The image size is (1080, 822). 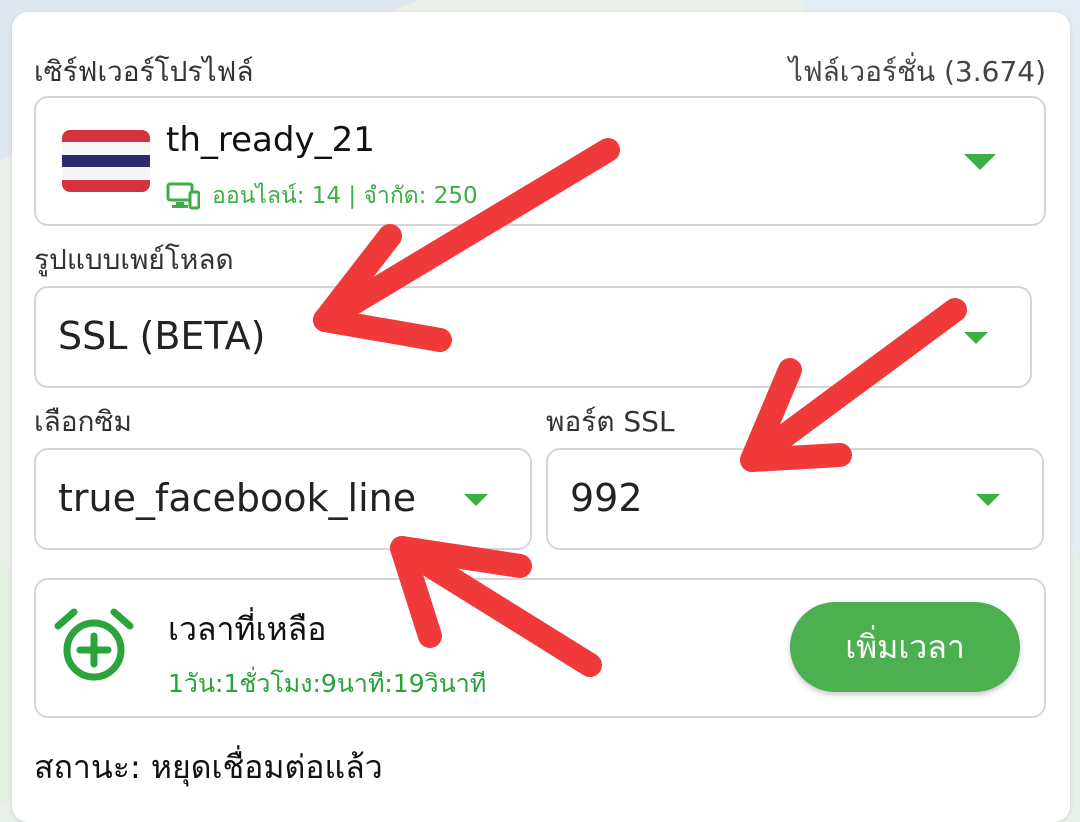 I want to click on sim-value: true_facebook_line, so click(x=237, y=498).